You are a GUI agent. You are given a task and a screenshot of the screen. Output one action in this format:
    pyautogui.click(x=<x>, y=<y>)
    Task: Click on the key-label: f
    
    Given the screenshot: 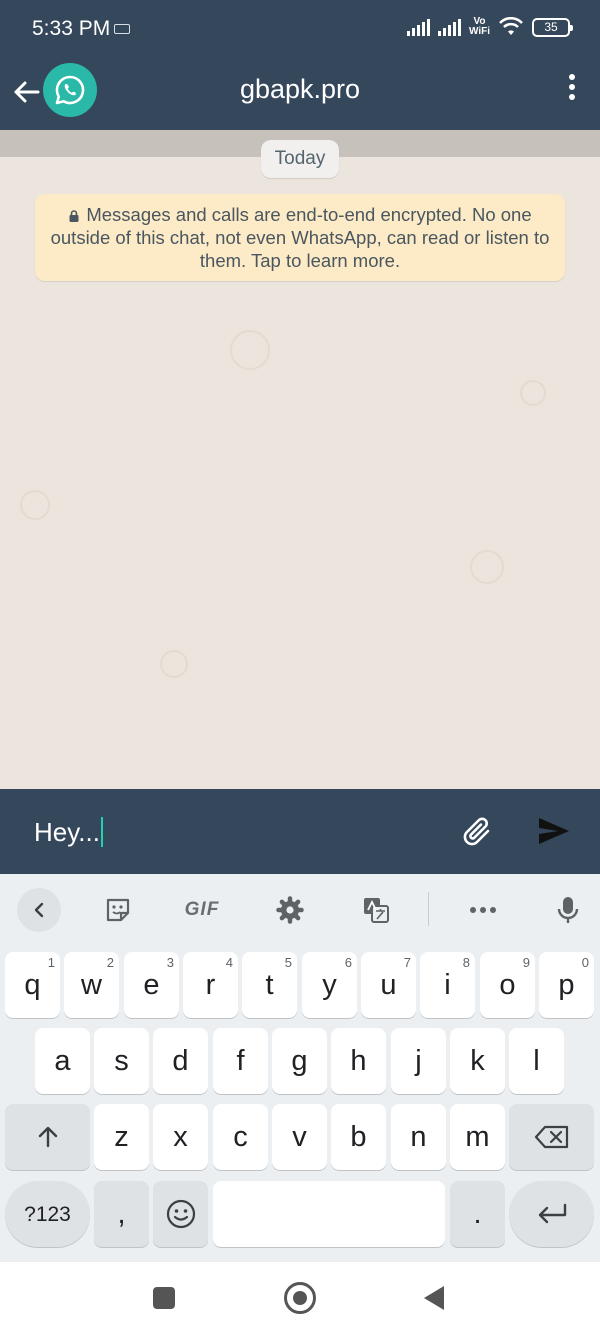 What is the action you would take?
    pyautogui.click(x=240, y=1060)
    